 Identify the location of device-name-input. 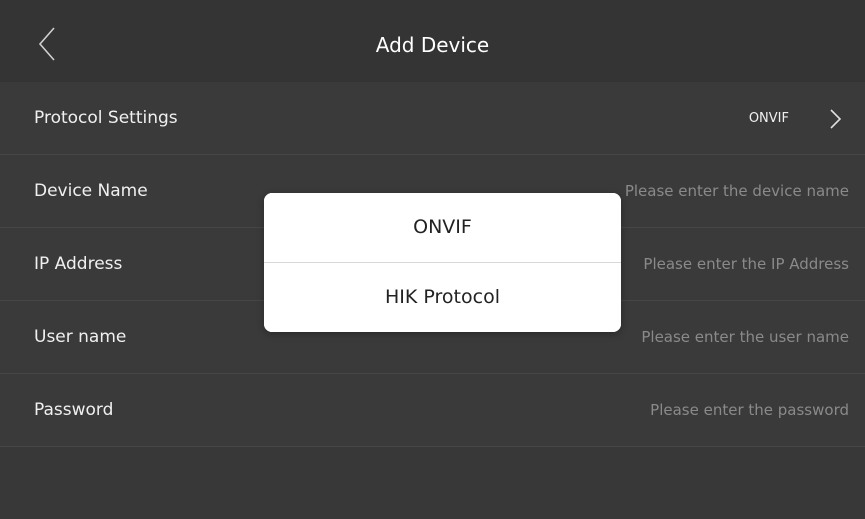
(719, 191).